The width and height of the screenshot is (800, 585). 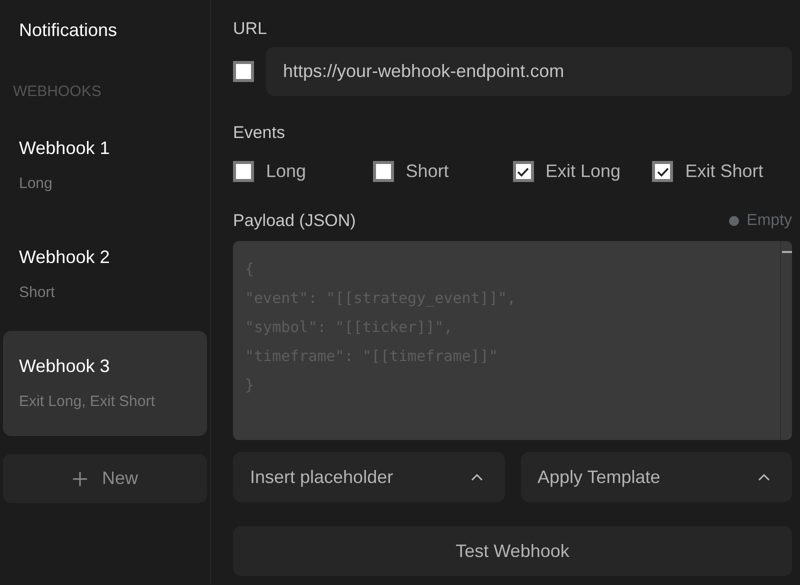 I want to click on event-label: Exit Short, so click(x=724, y=171).